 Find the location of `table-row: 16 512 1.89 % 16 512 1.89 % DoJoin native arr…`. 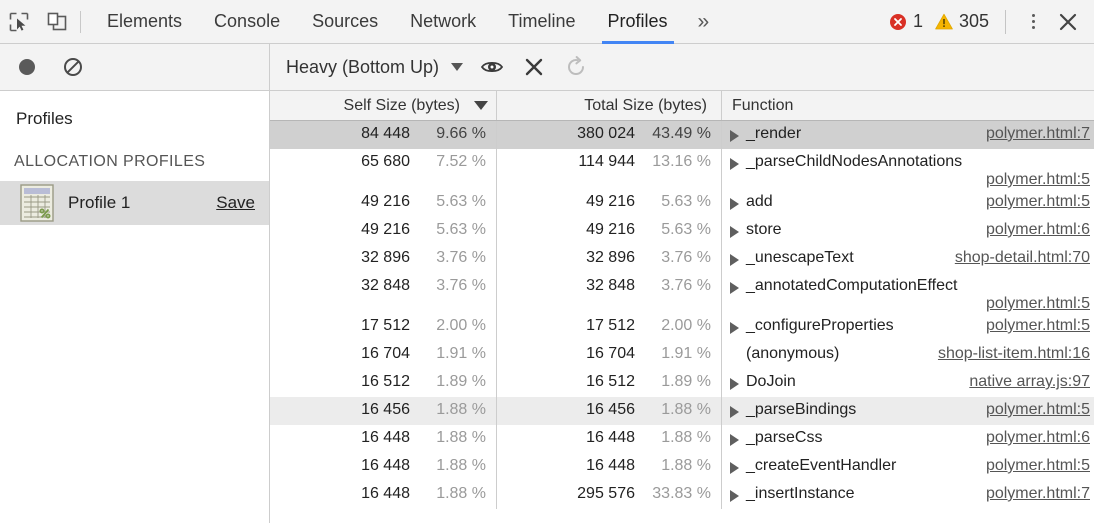

table-row: 16 512 1.89 % 16 512 1.89 % DoJoin native arr… is located at coordinates (682, 383).